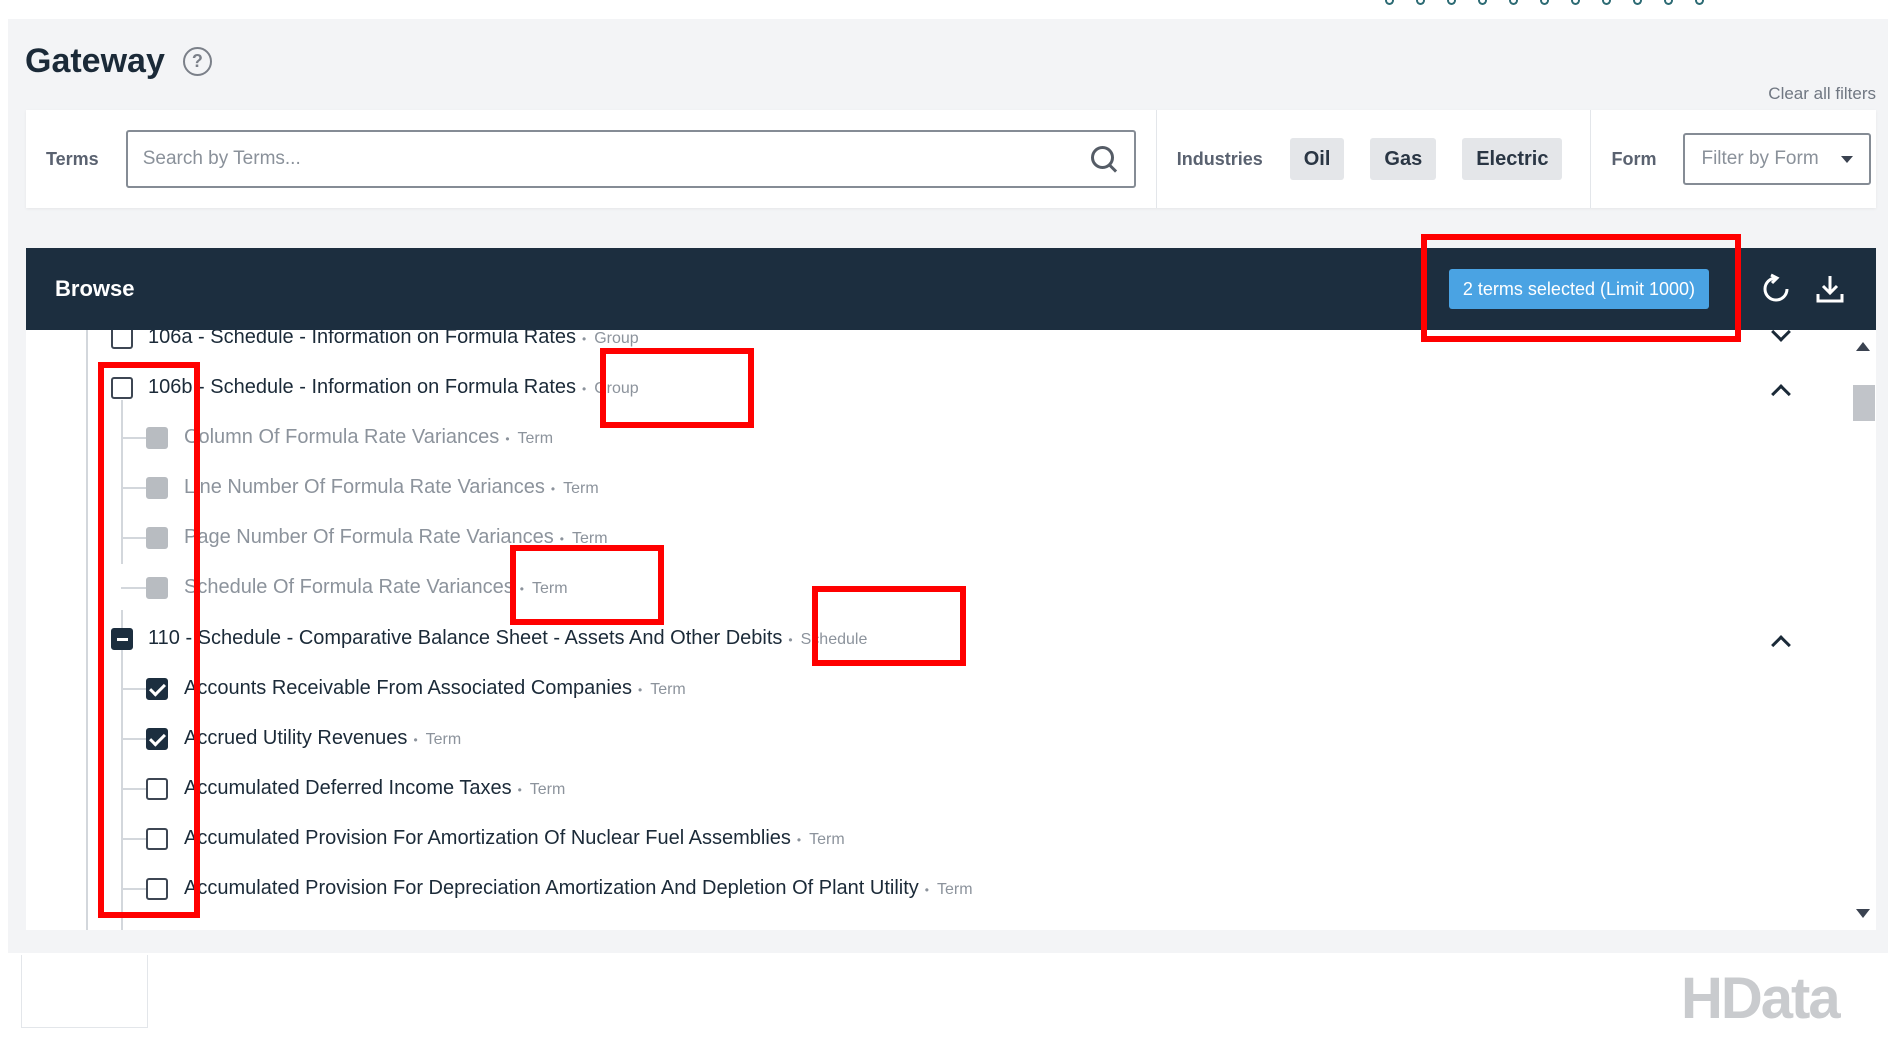 This screenshot has width=1888, height=1039. Describe the element at coordinates (1864, 403) in the screenshot. I see `scroll-thumb` at that location.